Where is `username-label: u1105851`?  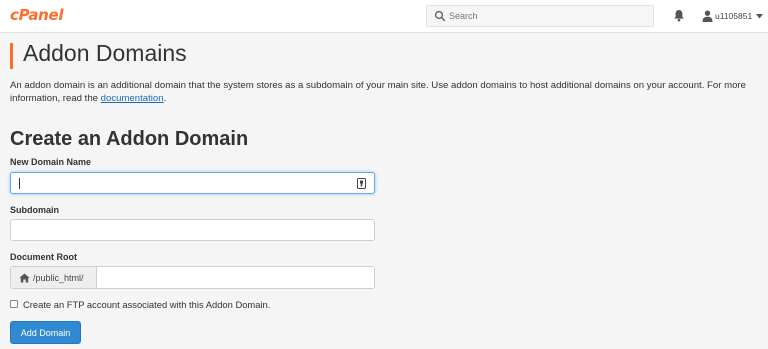 username-label: u1105851 is located at coordinates (734, 16).